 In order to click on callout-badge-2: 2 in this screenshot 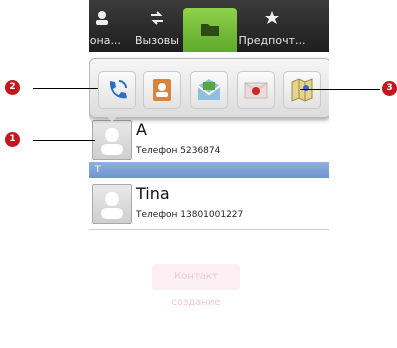, I will do `click(12, 87)`.